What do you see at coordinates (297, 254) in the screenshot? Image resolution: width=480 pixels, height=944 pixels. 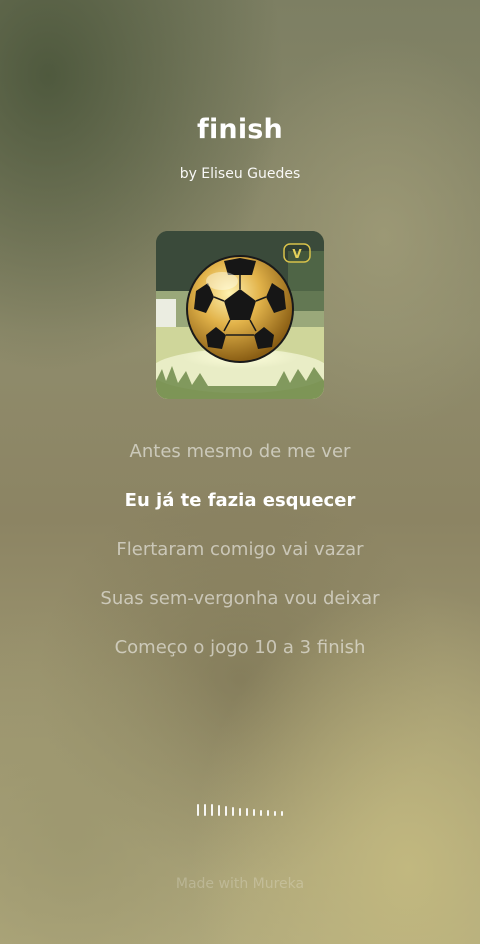 I see `album-badge-text: V` at bounding box center [297, 254].